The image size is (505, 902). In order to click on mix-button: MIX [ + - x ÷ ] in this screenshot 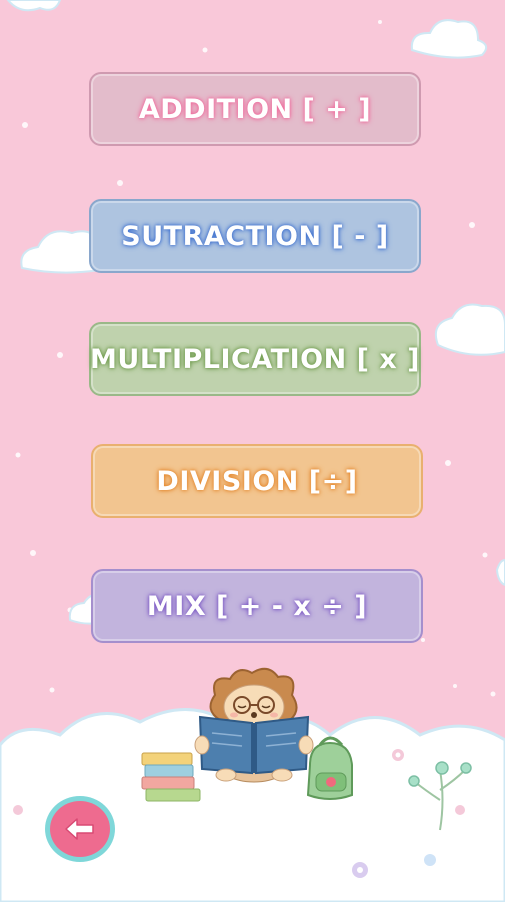, I will do `click(257, 606)`.